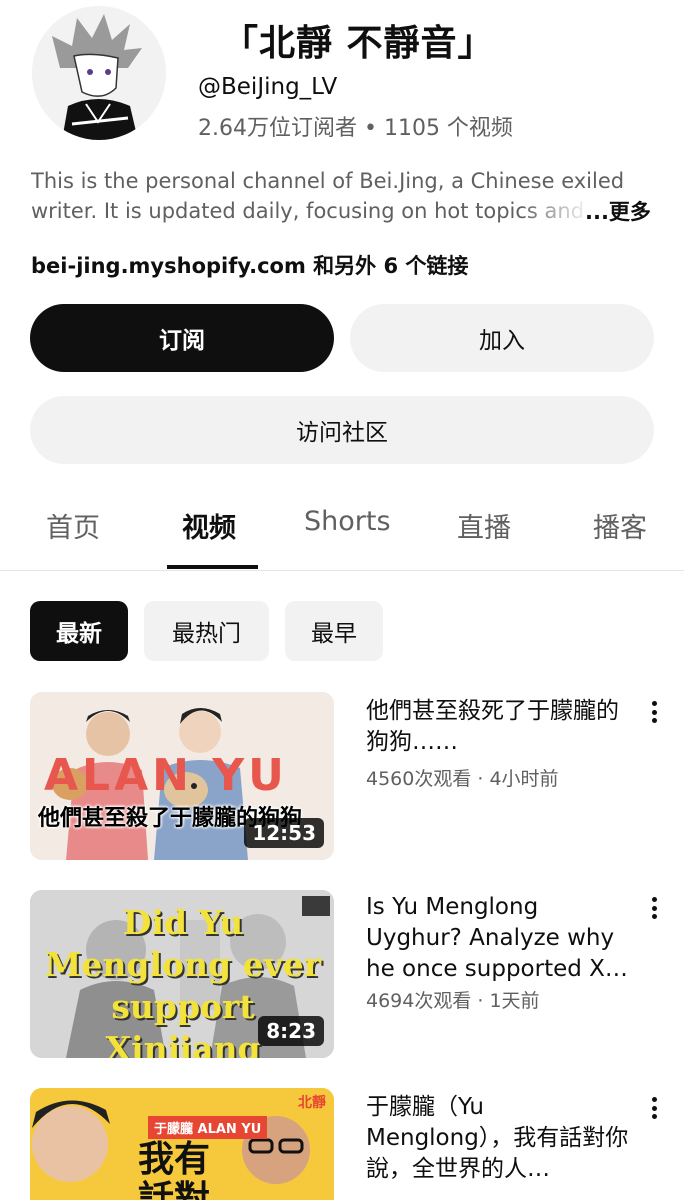 Image resolution: width=684 pixels, height=1200 pixels. What do you see at coordinates (182, 338) in the screenshot?
I see `subscribe-button: 订阅` at bounding box center [182, 338].